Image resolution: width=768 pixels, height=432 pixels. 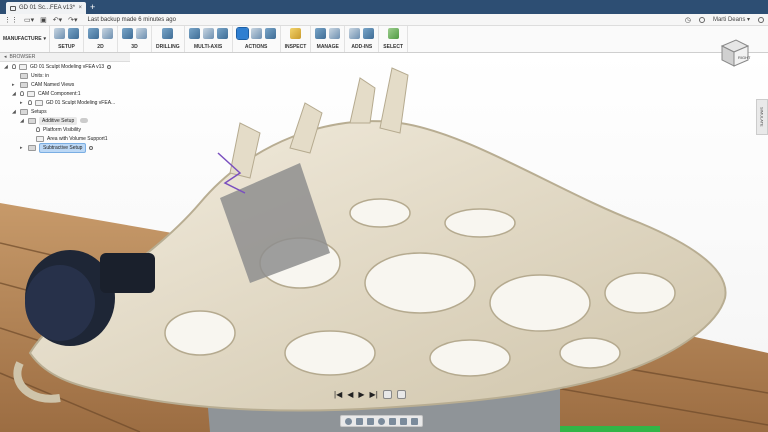 I want to click on support-icon, so click(x=40, y=138).